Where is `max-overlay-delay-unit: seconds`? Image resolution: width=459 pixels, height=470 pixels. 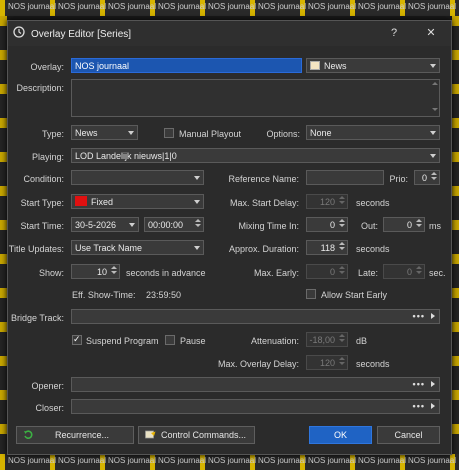
max-overlay-delay-unit: seconds is located at coordinates (373, 364).